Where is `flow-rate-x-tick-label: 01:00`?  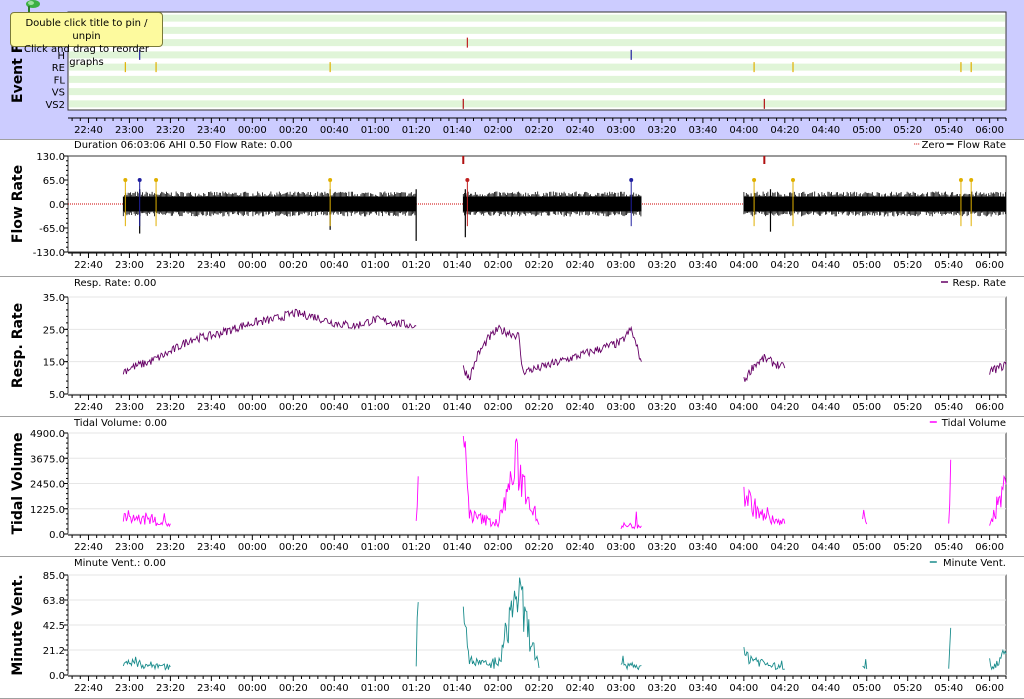 flow-rate-x-tick-label: 01:00 is located at coordinates (375, 265).